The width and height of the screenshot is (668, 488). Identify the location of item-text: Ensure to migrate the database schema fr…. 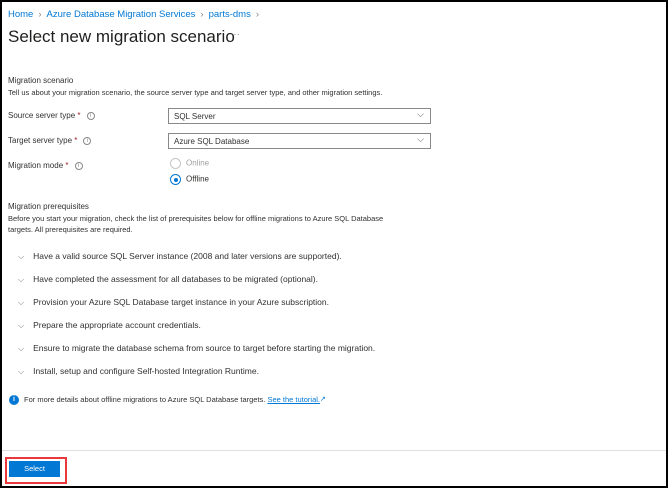
(204, 348).